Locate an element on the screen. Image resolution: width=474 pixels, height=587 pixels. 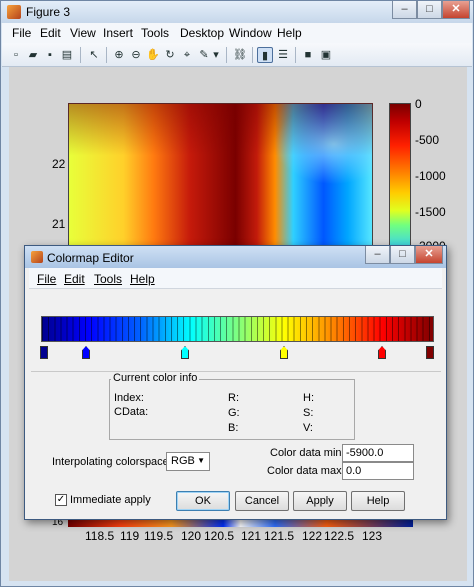
colorspace-value: RGB is located at coordinates (183, 461).